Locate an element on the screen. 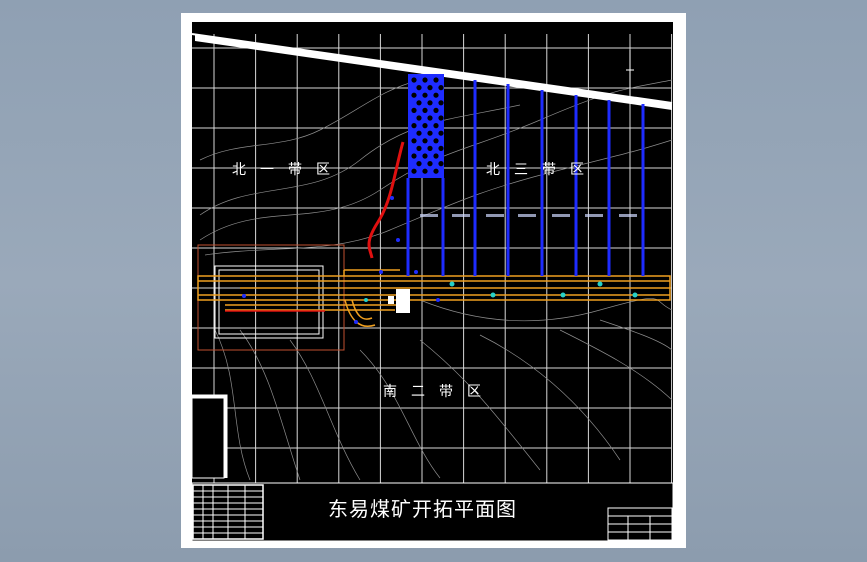  mined-out-area is located at coordinates (426, 126).